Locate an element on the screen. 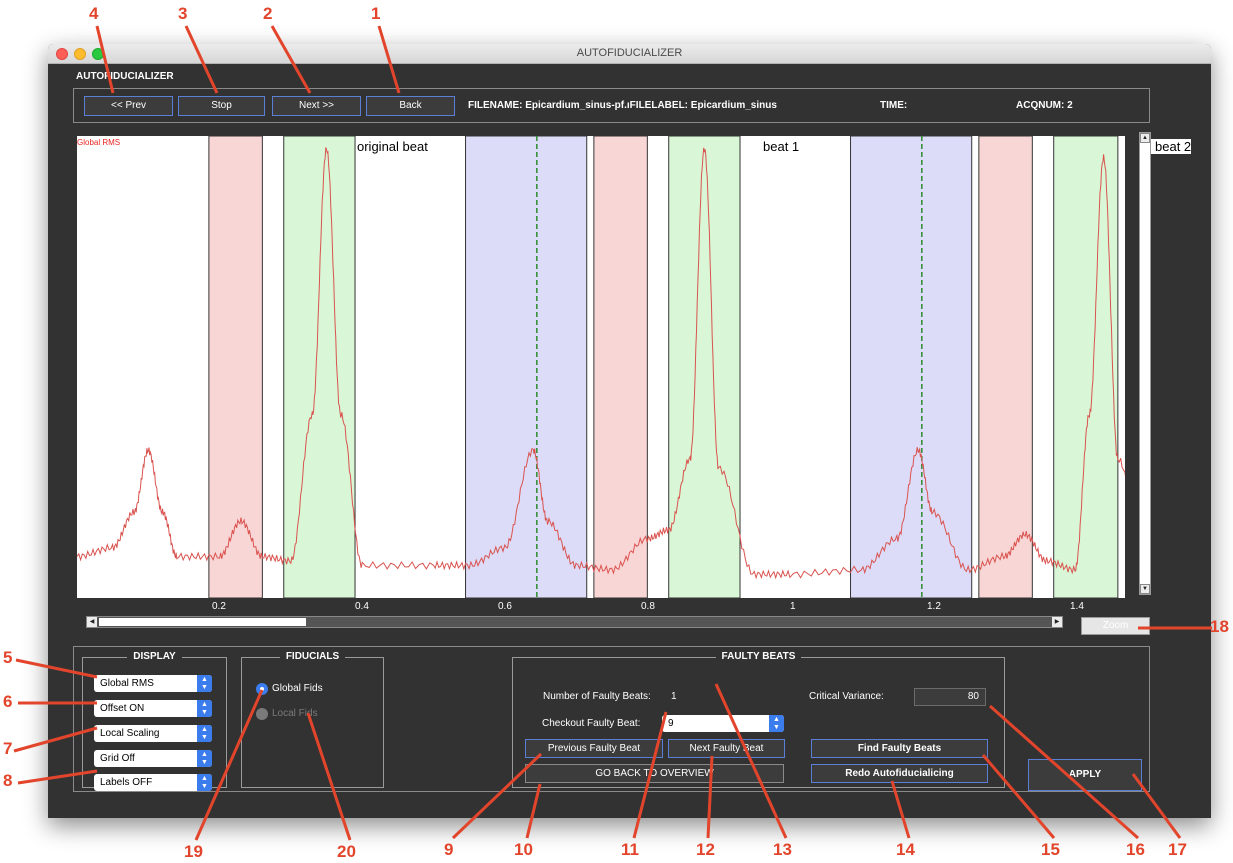 The width and height of the screenshot is (1233, 863). annotation-number: 13 is located at coordinates (782, 849).